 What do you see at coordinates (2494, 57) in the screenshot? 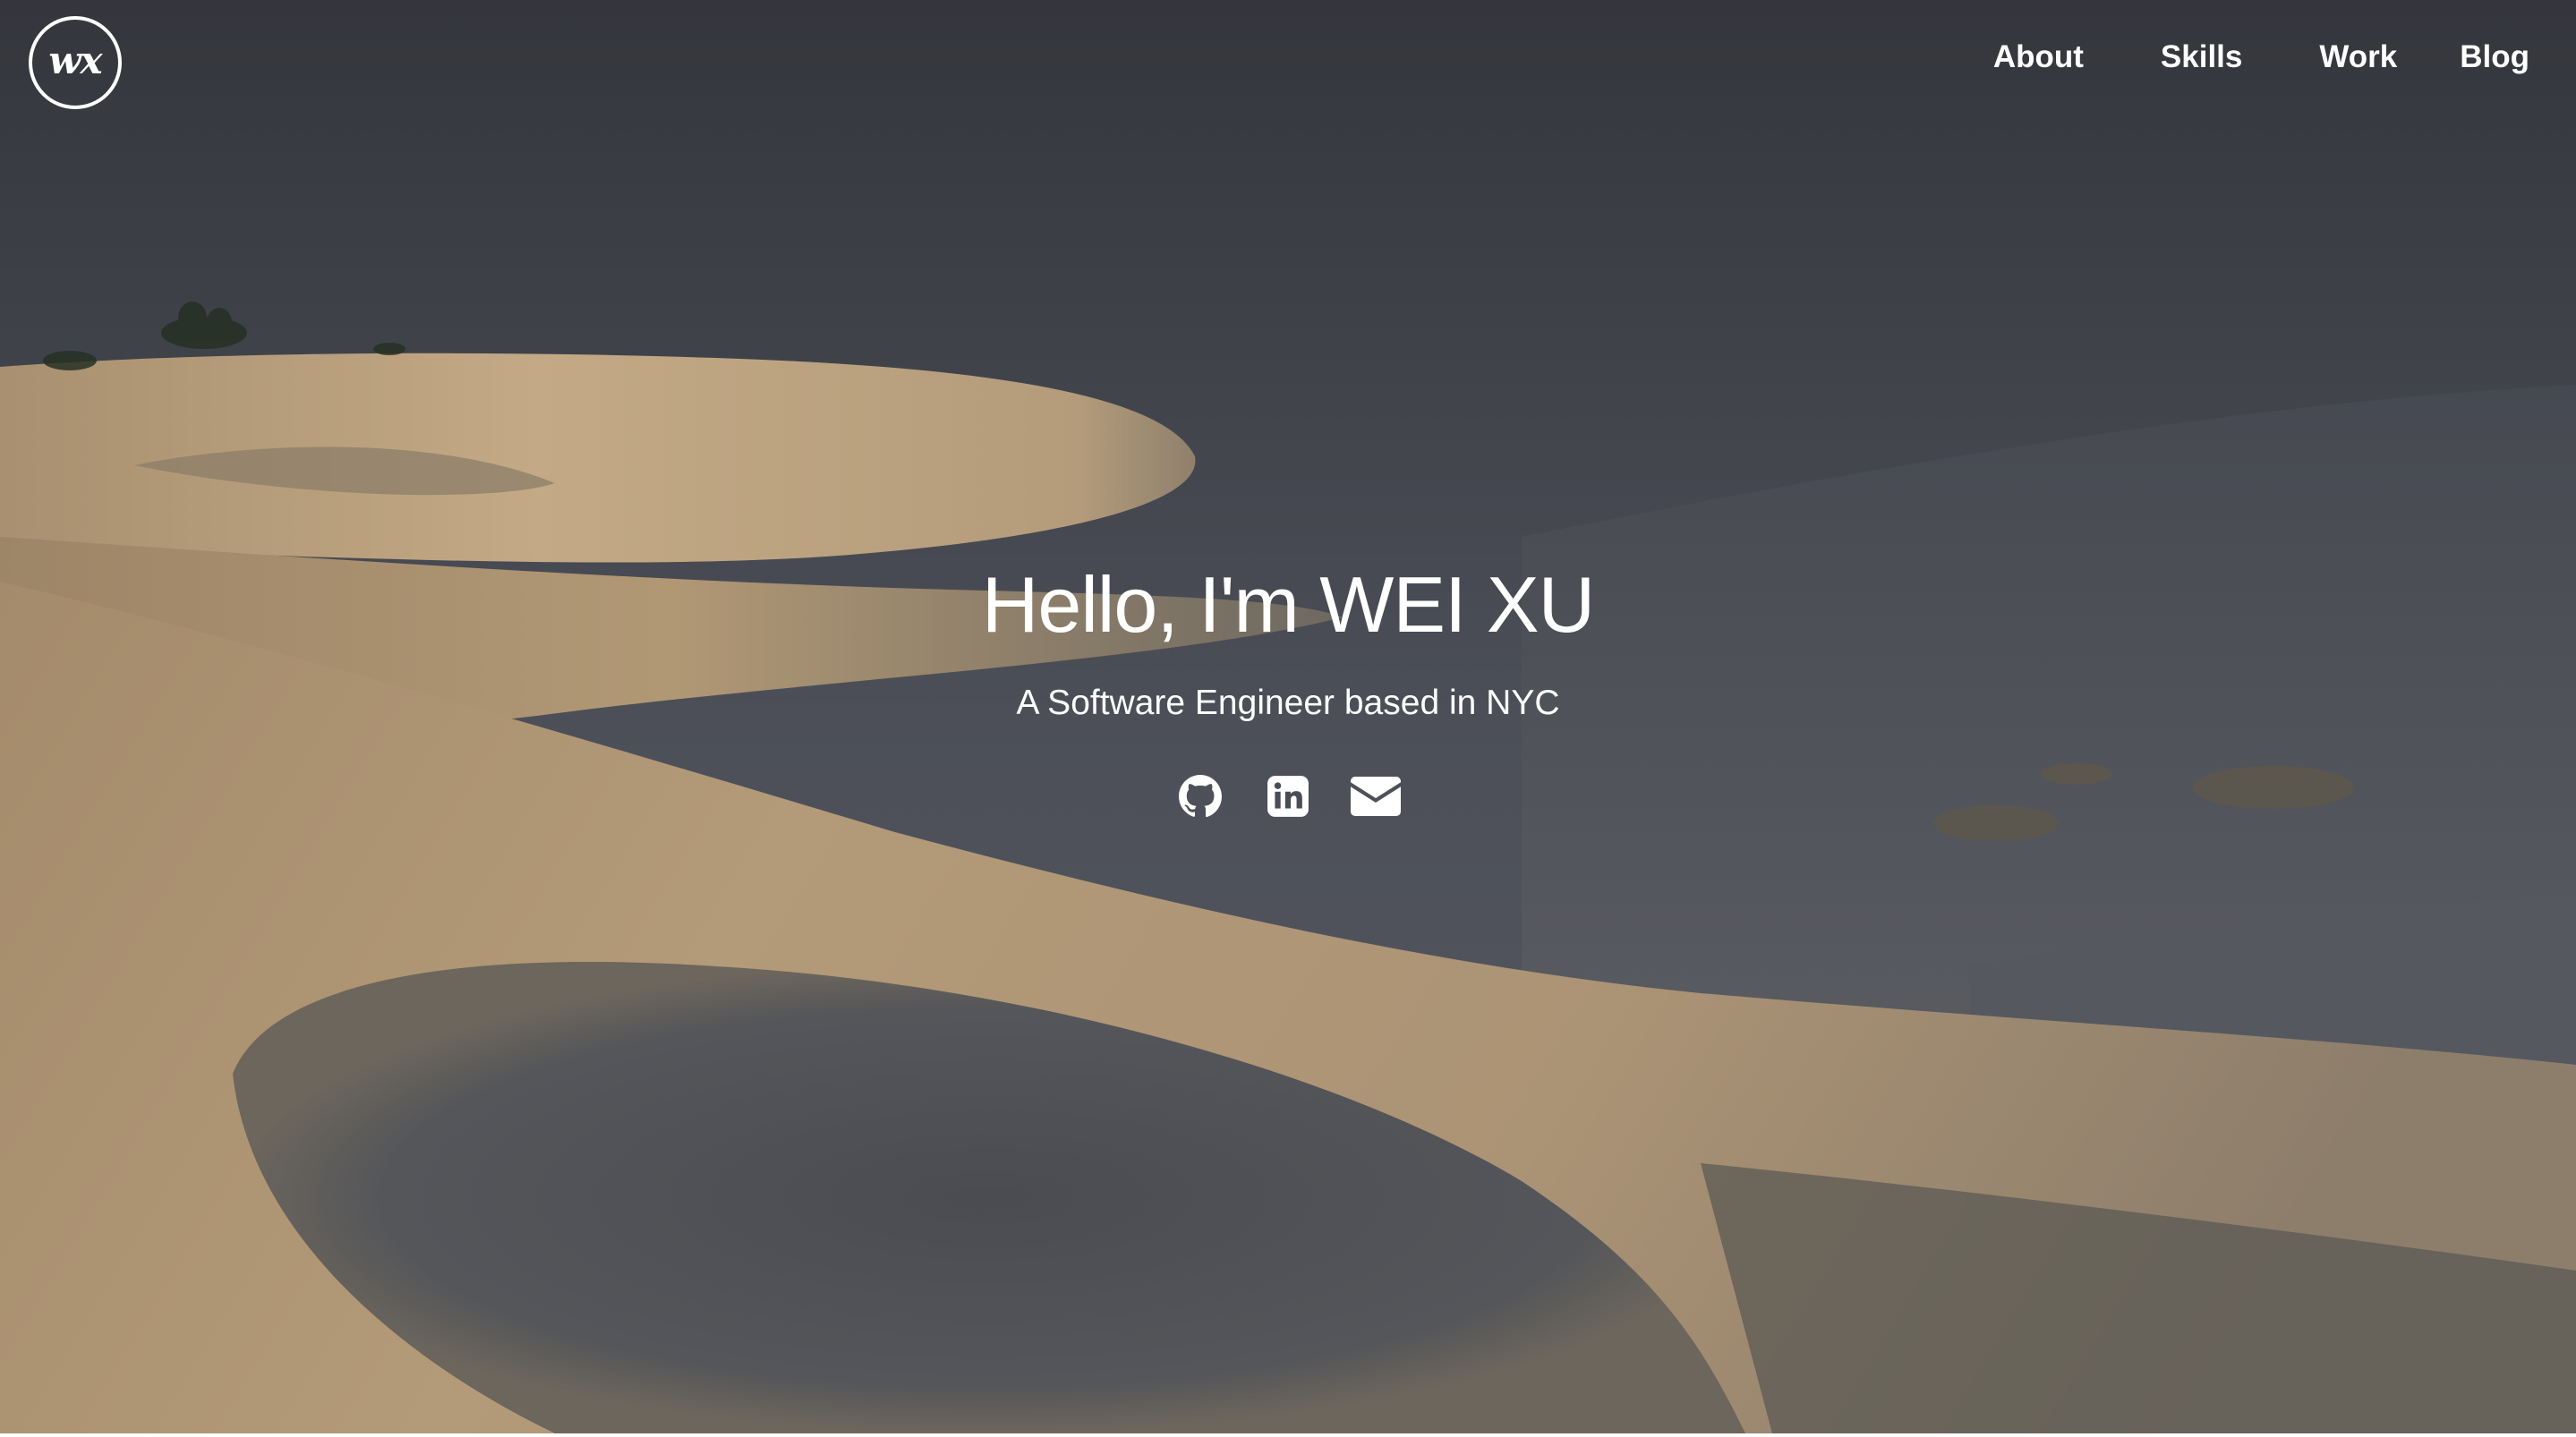
I see `nav-link-blog: Blog` at bounding box center [2494, 57].